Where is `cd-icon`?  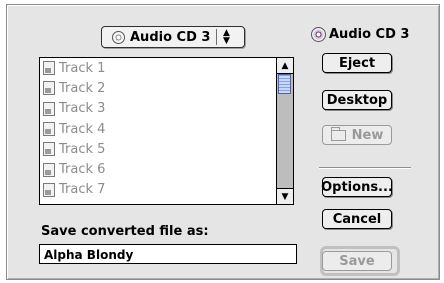 cd-icon is located at coordinates (118, 37).